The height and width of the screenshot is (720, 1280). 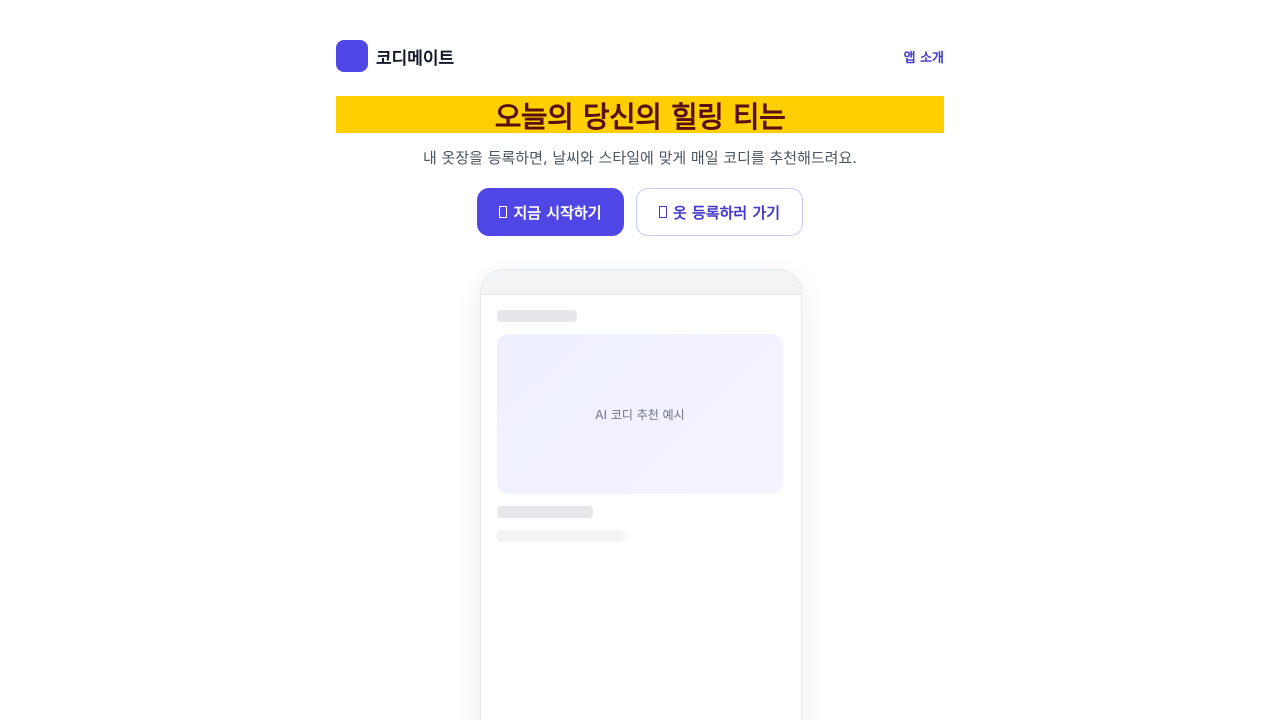 I want to click on start-now-button: 지금 시작하기, so click(x=550, y=212).